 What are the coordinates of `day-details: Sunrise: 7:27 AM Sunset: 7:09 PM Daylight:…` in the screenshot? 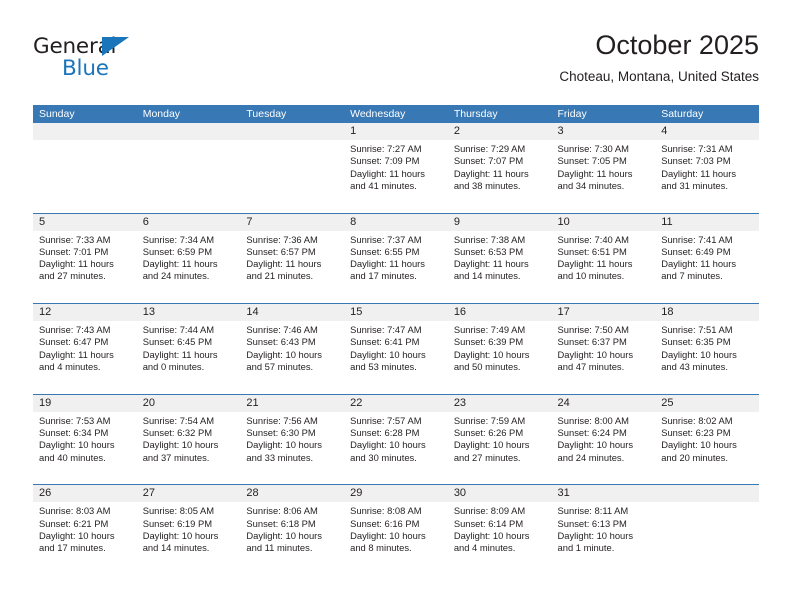 It's located at (396, 166).